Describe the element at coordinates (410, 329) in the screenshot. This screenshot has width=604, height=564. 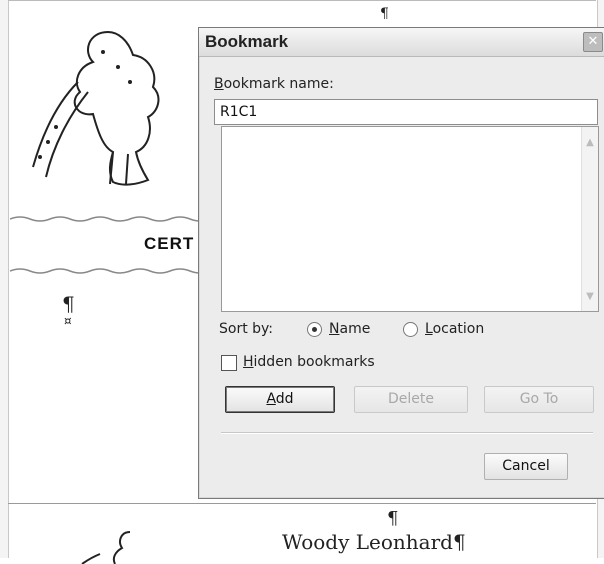
I see `sort-location-radio` at that location.